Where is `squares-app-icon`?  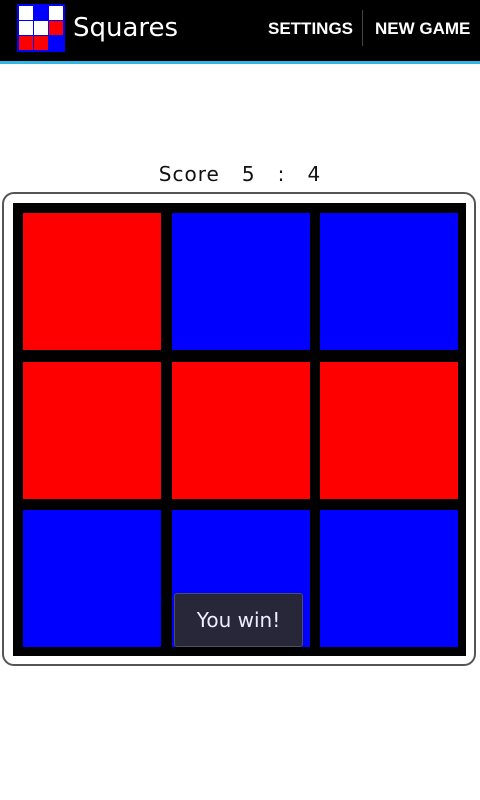 squares-app-icon is located at coordinates (41, 28).